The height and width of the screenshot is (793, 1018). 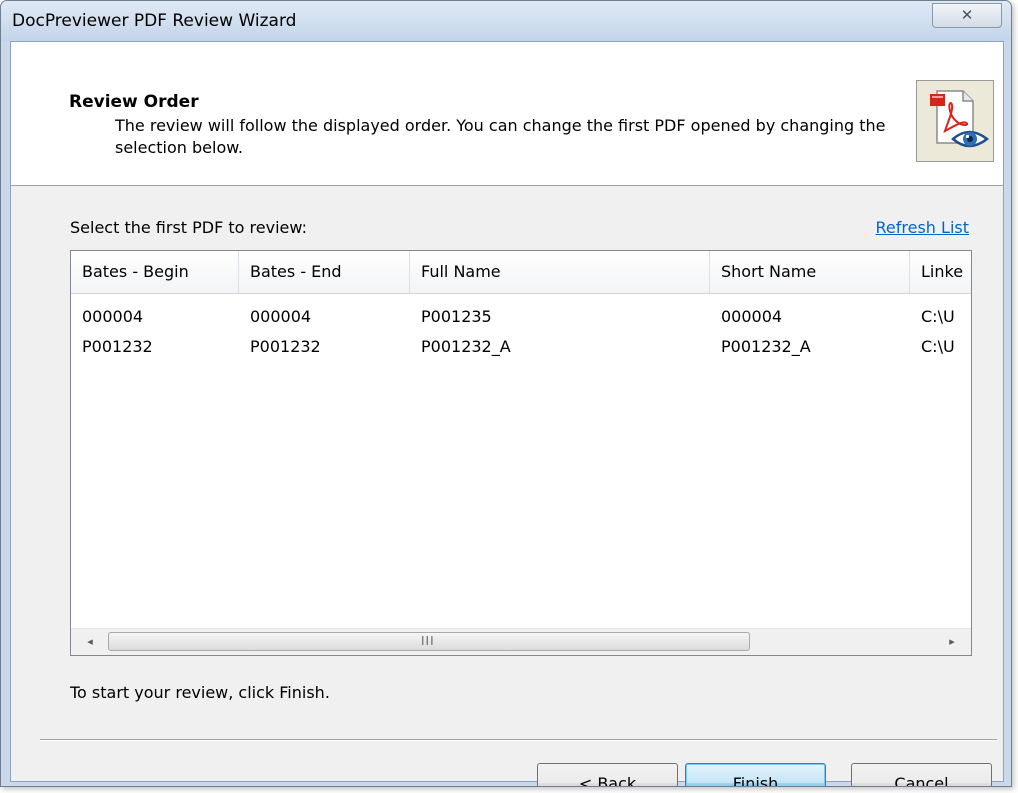 I want to click on cell-bates-end: P001232, so click(x=285, y=346).